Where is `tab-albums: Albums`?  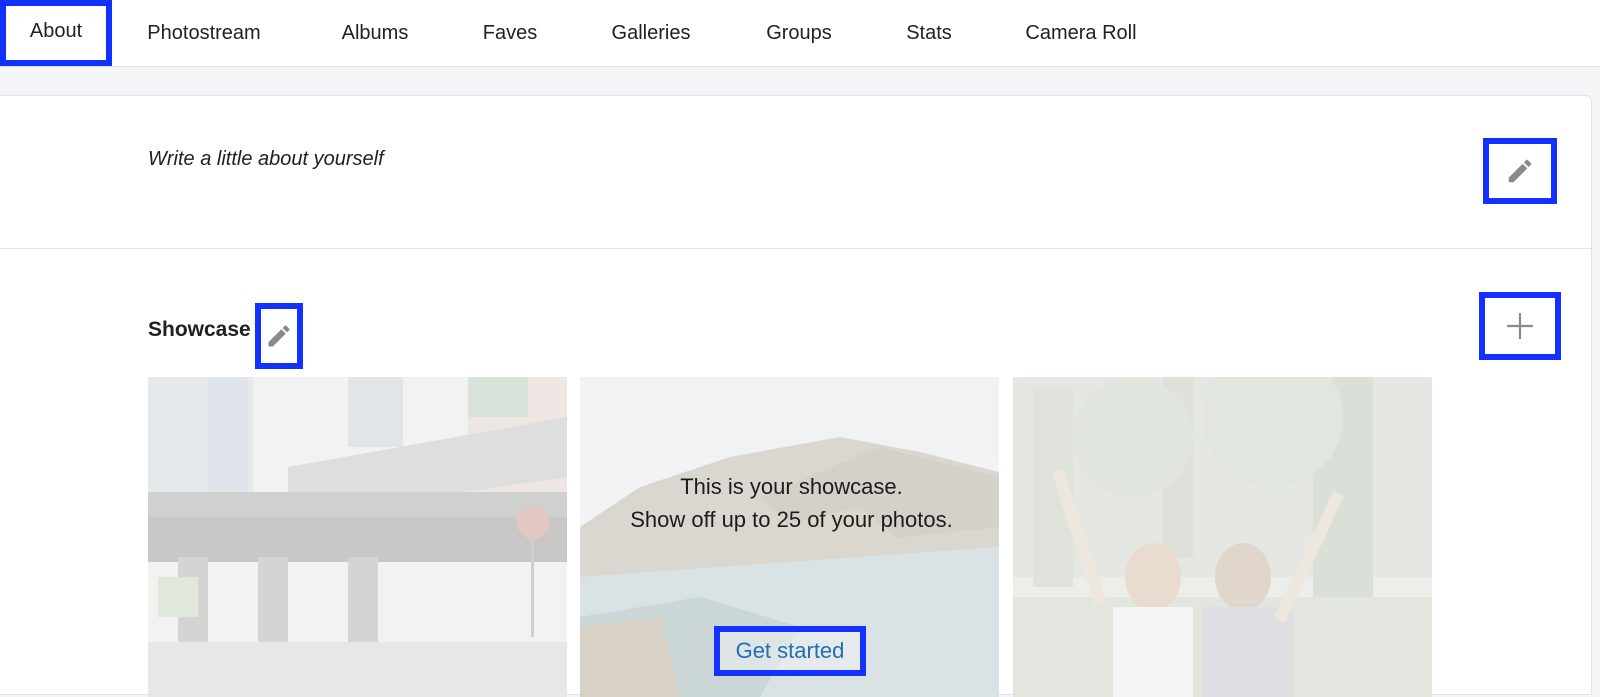 tab-albums: Albums is located at coordinates (375, 33).